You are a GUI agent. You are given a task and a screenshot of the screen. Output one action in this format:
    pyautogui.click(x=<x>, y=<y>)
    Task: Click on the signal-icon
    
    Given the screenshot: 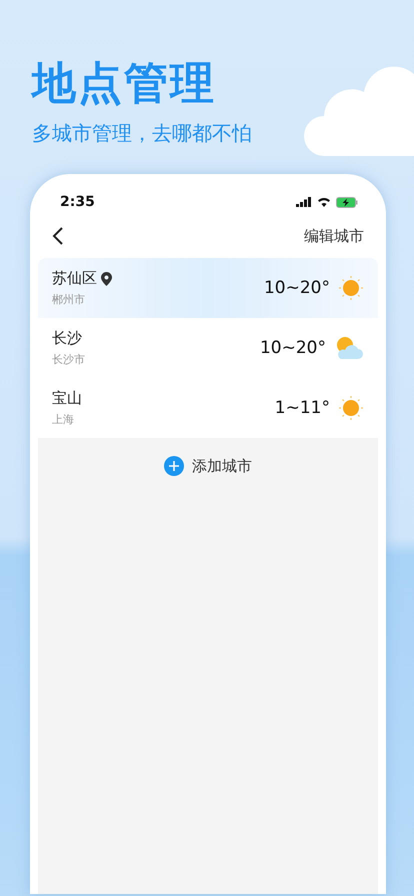 What is the action you would take?
    pyautogui.click(x=304, y=202)
    